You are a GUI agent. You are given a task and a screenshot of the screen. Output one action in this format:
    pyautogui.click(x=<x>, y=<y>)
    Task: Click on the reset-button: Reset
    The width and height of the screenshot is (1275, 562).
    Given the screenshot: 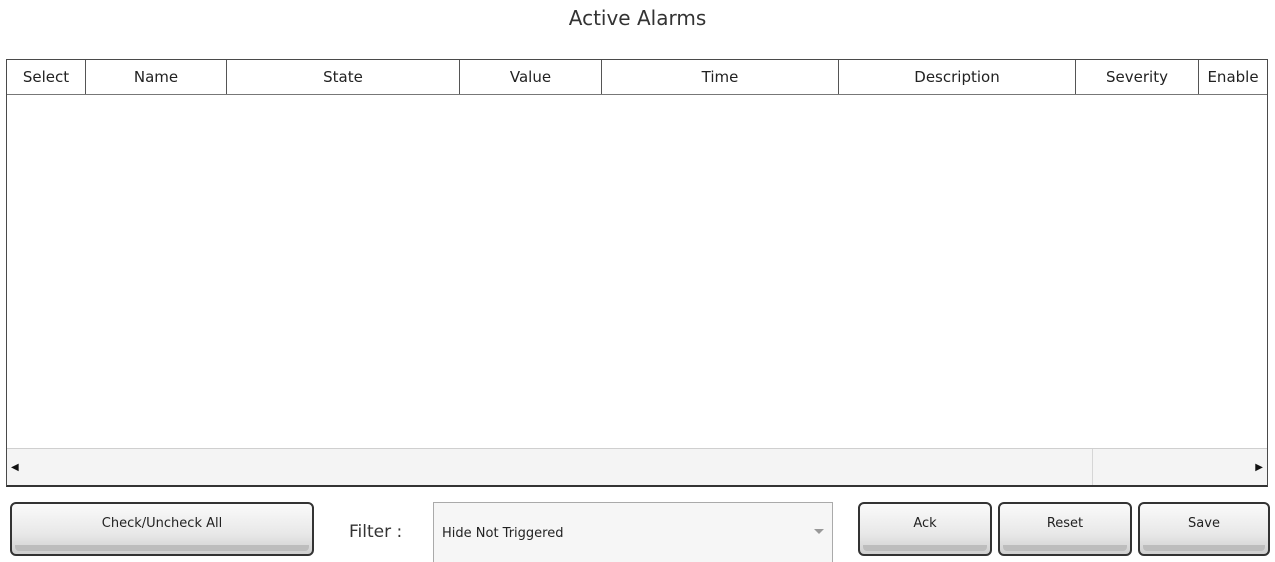 What is the action you would take?
    pyautogui.click(x=1065, y=529)
    